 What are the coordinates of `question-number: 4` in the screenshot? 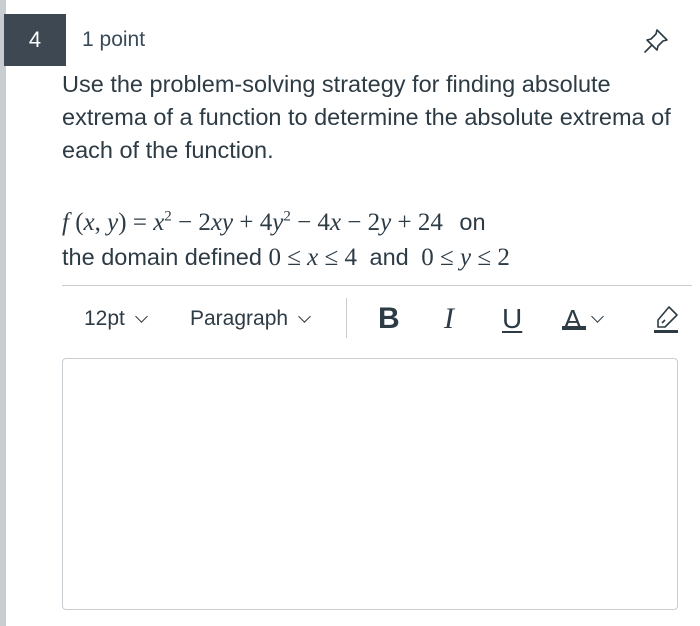 It's located at (35, 40).